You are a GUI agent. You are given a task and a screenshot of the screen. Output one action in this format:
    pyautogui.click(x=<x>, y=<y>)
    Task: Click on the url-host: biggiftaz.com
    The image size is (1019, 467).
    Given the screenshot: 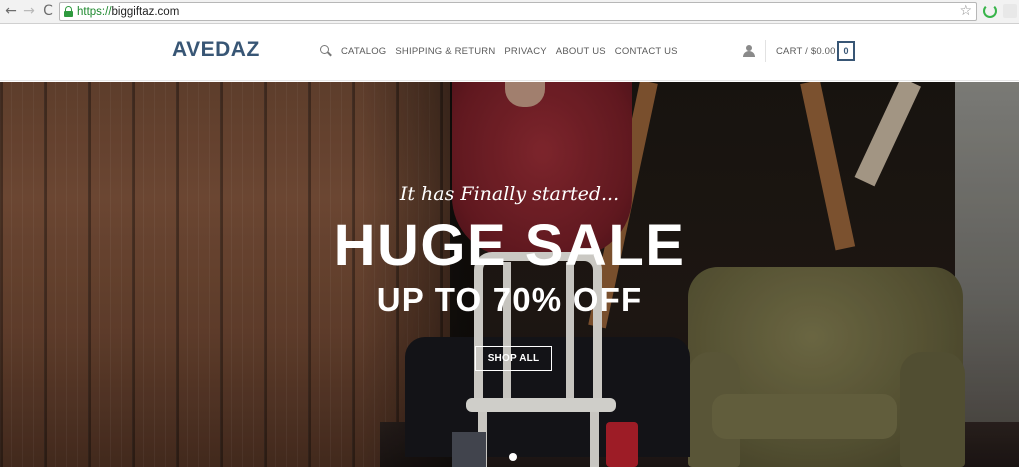 What is the action you would take?
    pyautogui.click(x=145, y=12)
    